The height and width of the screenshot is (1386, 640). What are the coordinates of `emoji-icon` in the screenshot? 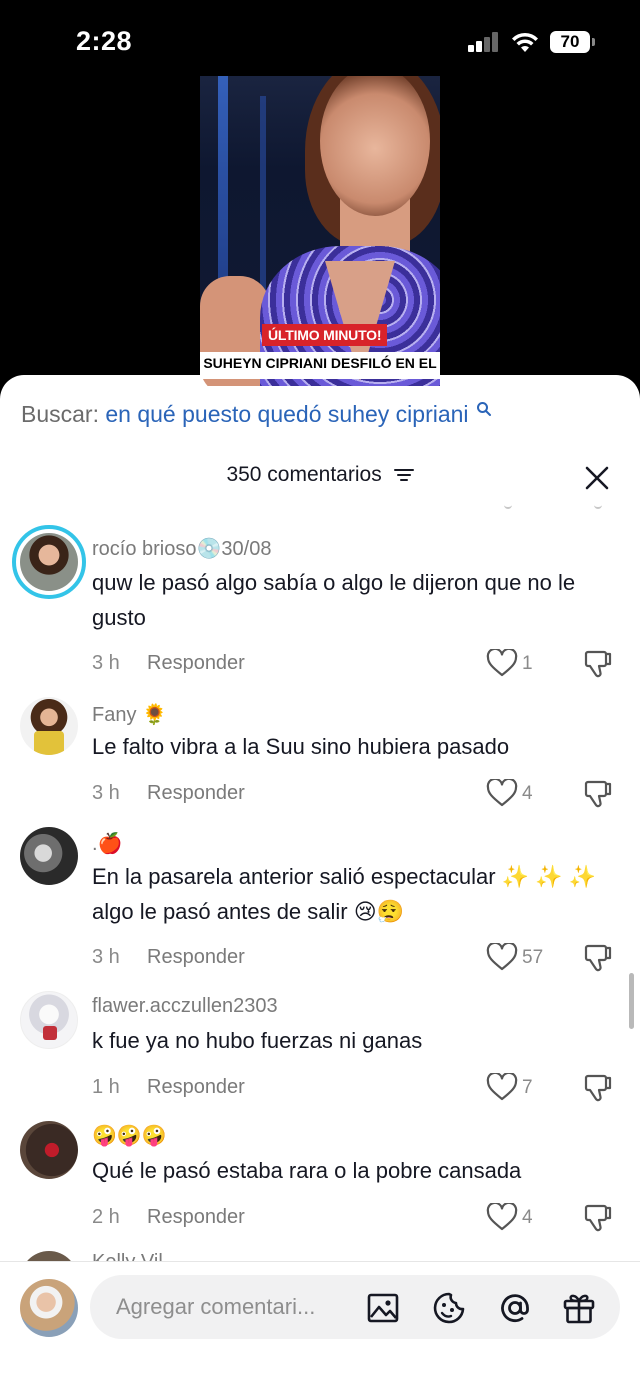 It's located at (449, 1308).